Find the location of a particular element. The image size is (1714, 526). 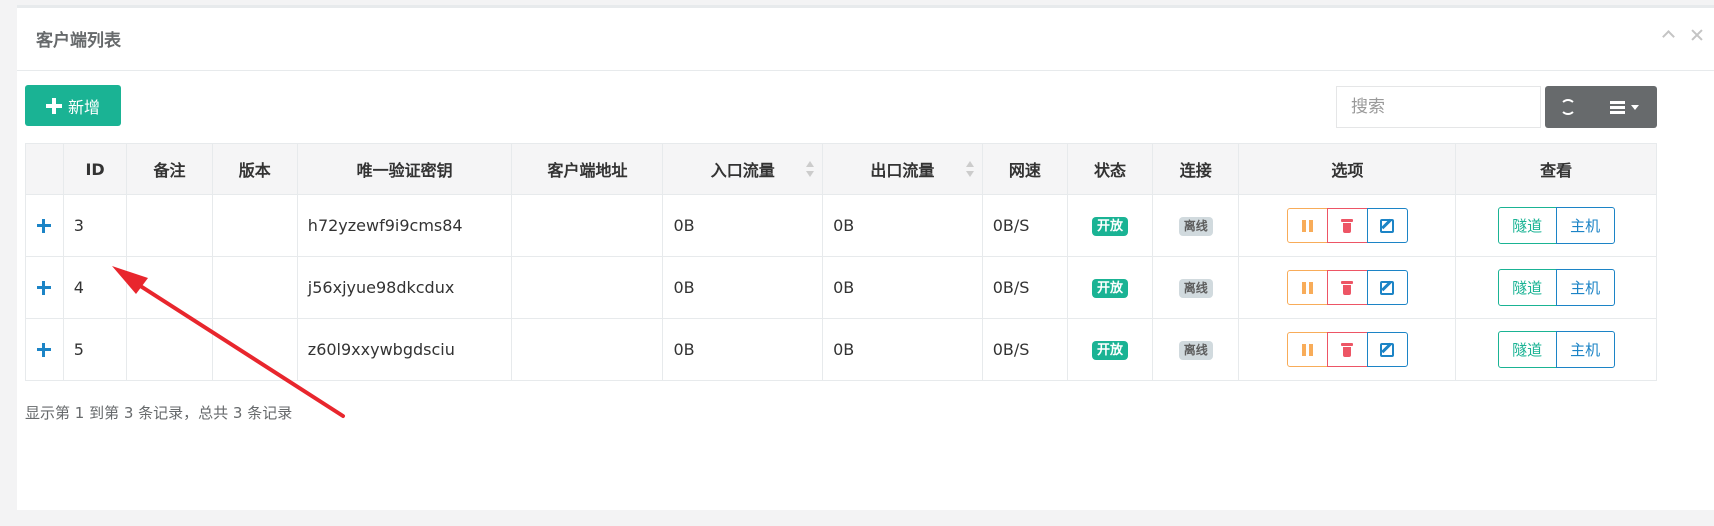

refresh-button is located at coordinates (1568, 107).